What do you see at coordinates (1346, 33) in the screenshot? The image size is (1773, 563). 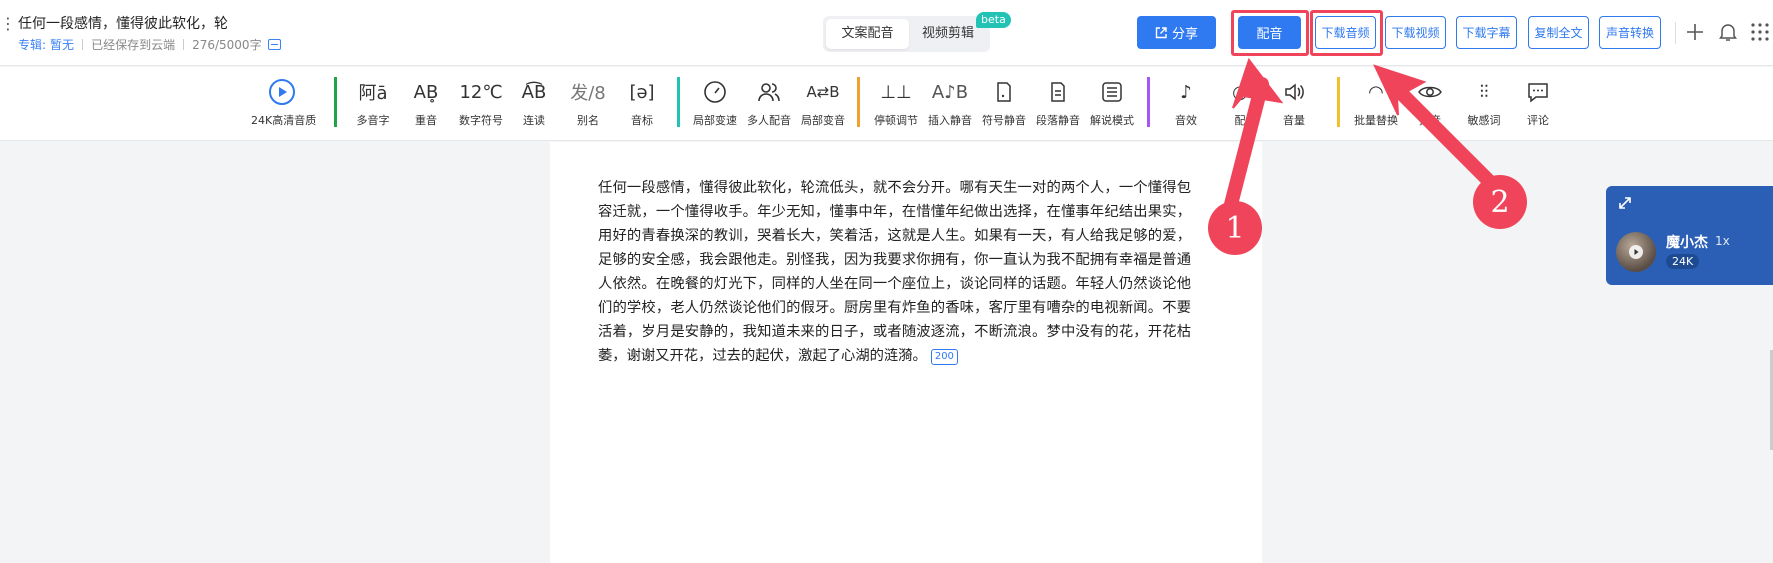 I see `highlight-box-download` at bounding box center [1346, 33].